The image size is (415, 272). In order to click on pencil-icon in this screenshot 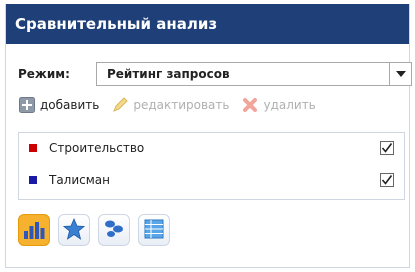, I will do `click(120, 105)`.